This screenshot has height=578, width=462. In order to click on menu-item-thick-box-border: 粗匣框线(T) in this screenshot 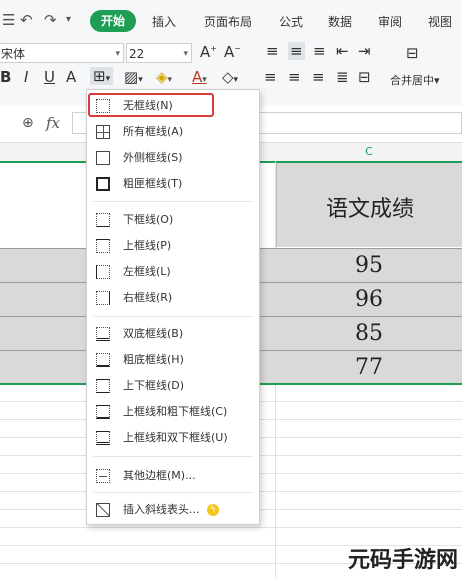, I will do `click(173, 184)`.